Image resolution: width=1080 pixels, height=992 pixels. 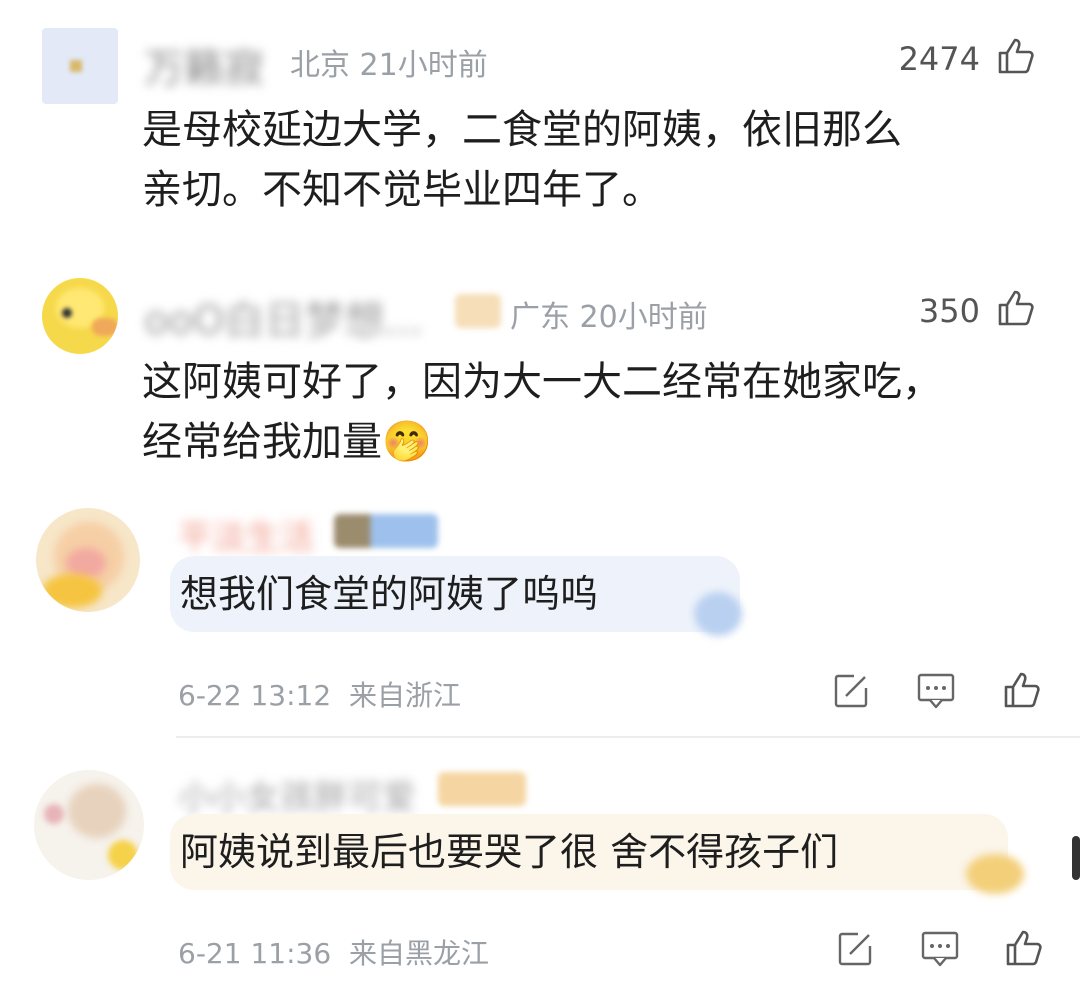 What do you see at coordinates (540, 317) in the screenshot?
I see `location-text: 广东` at bounding box center [540, 317].